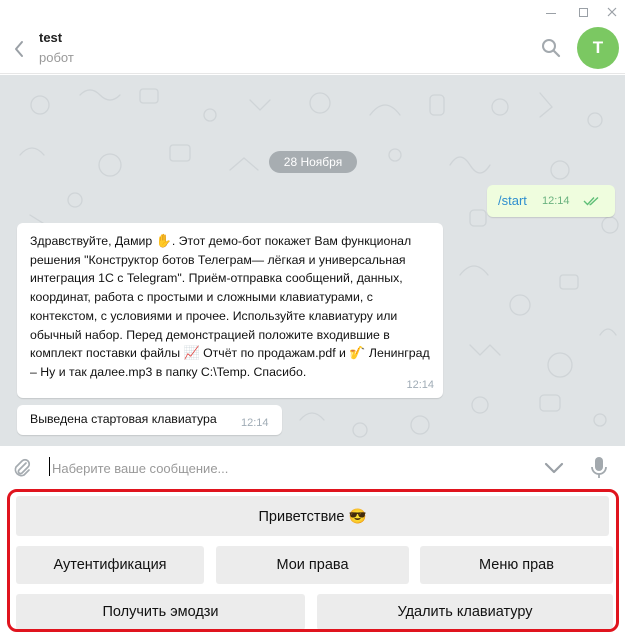 This screenshot has width=625, height=638. I want to click on saxophone-icon: 🎷, so click(357, 353).